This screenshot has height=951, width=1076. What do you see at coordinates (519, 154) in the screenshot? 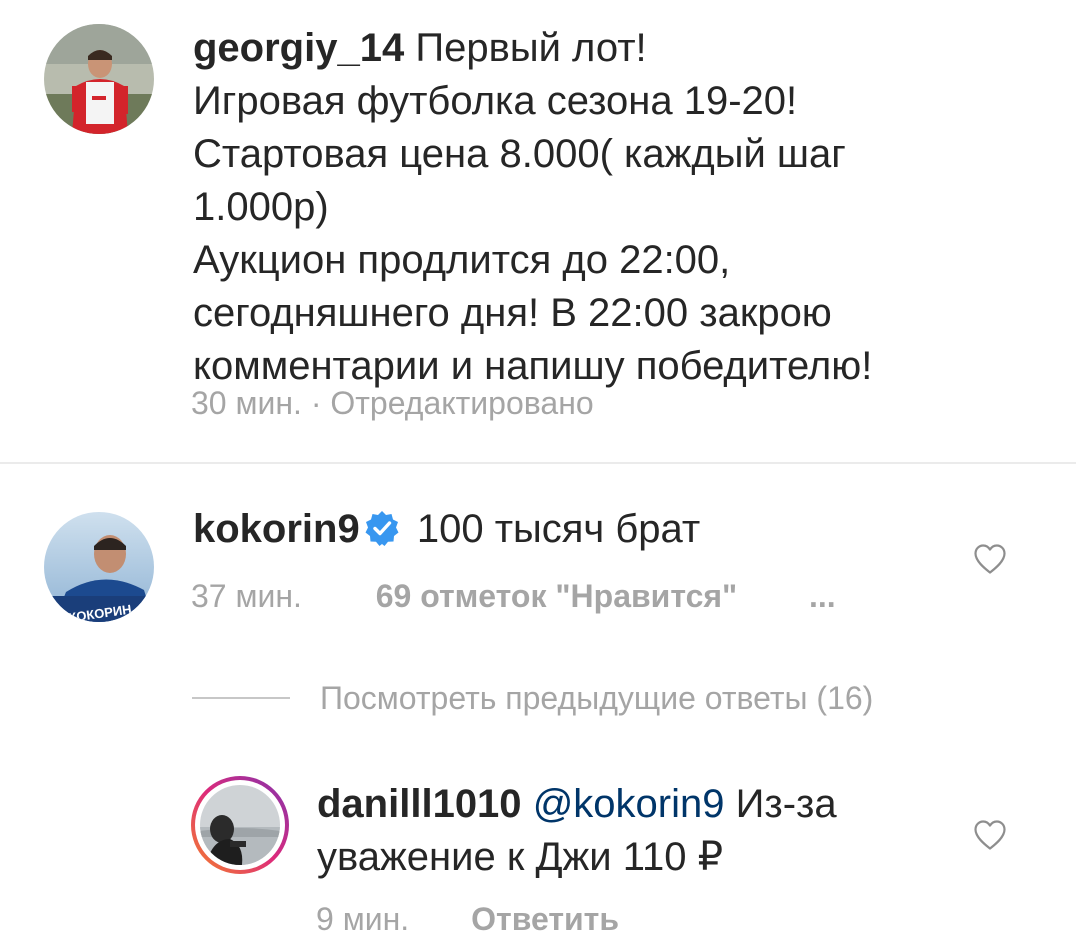
I see `caption-line: Стартовая цена 8.000( каждый шаг` at bounding box center [519, 154].